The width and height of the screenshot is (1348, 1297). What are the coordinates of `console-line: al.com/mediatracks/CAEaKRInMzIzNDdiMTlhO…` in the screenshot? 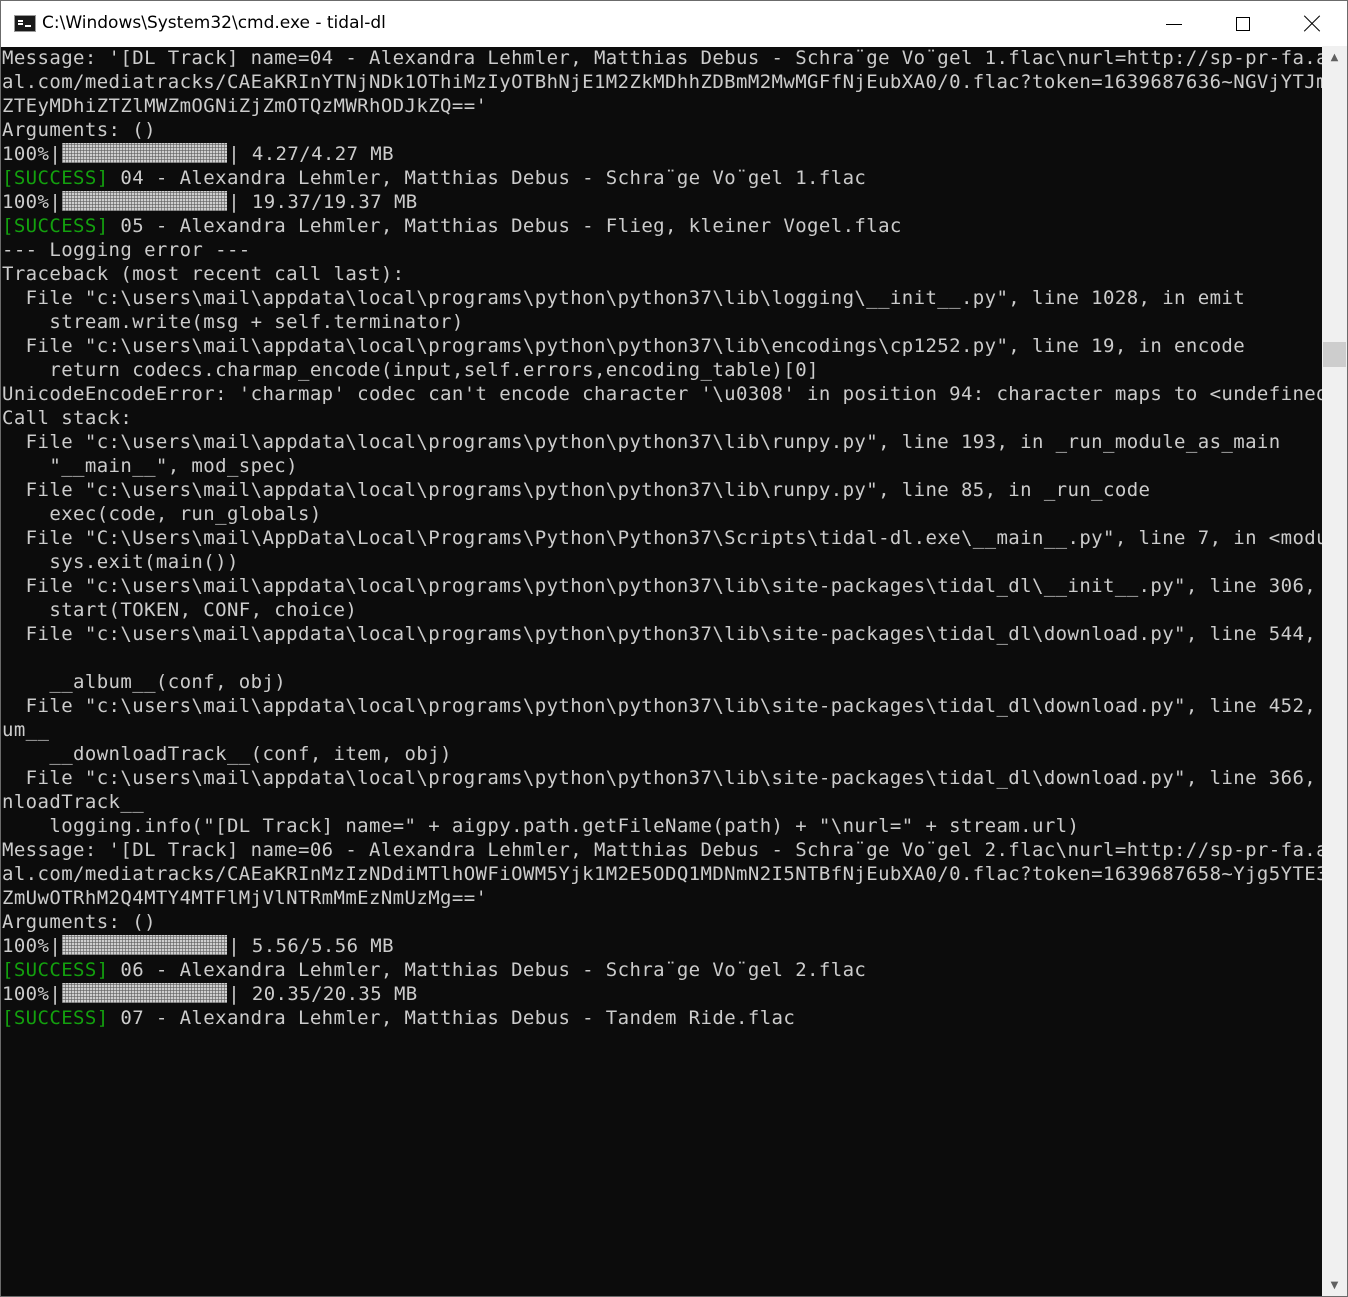 It's located at (662, 874).